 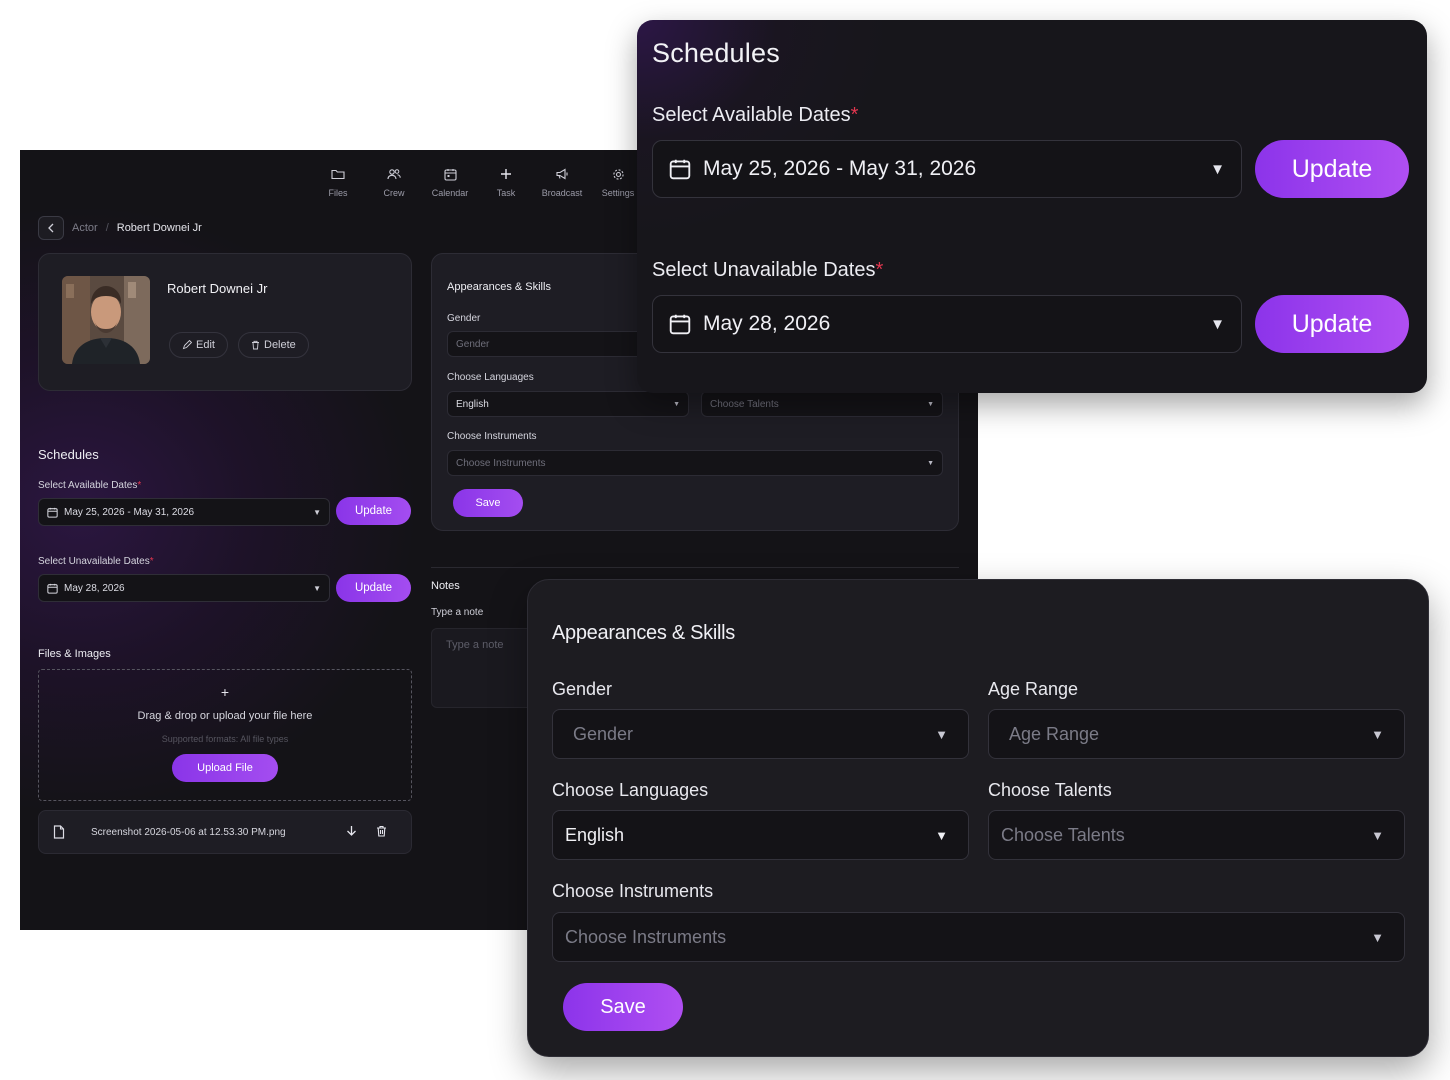 What do you see at coordinates (1054, 733) in the screenshot?
I see `age-range-placeholder: Age Range` at bounding box center [1054, 733].